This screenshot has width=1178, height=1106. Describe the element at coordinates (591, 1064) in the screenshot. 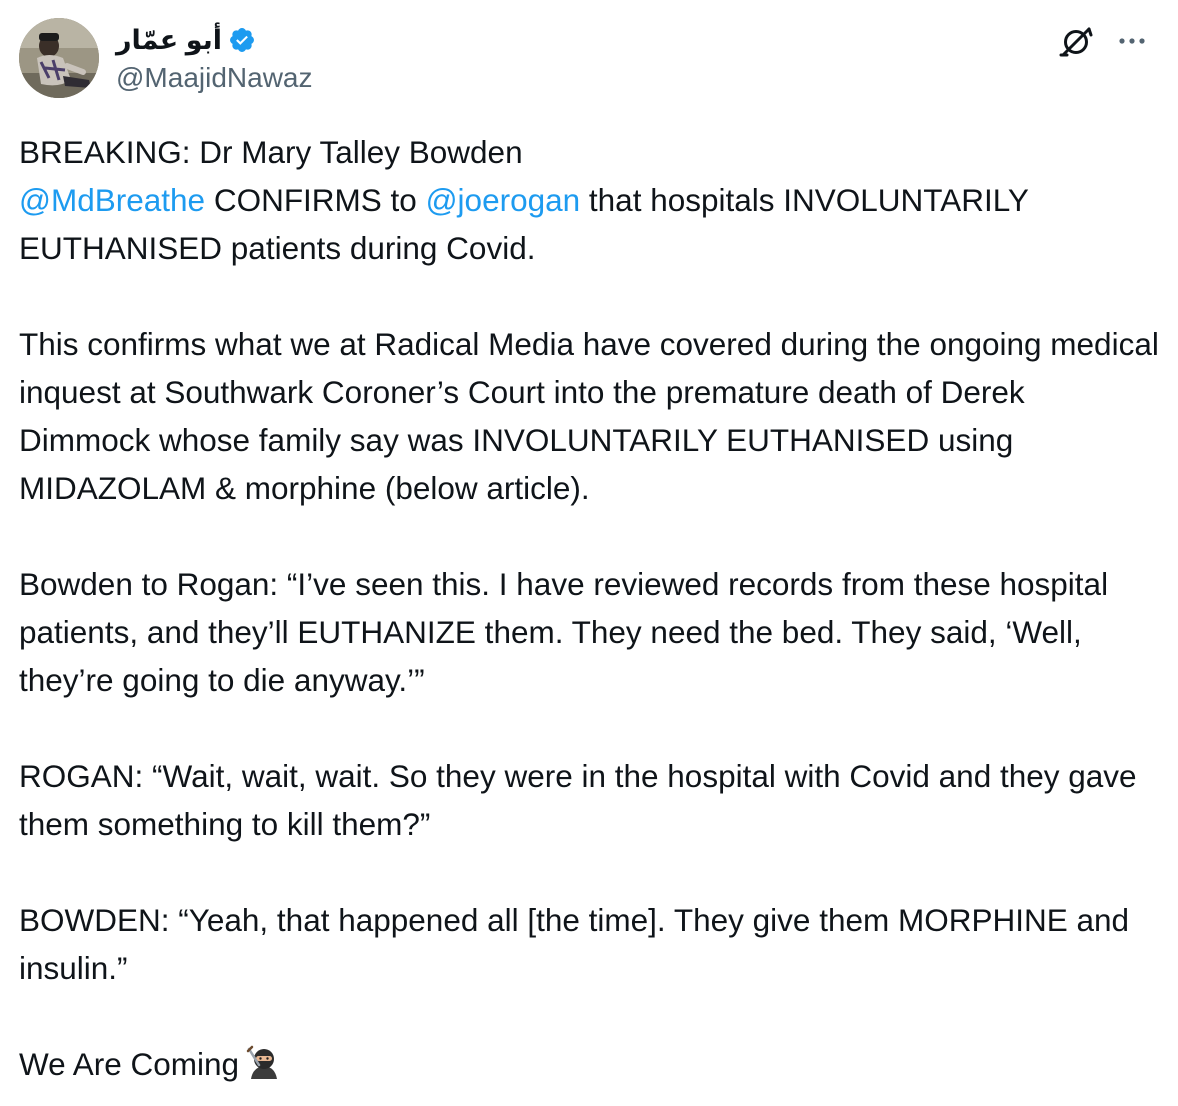

I see `tweet-paragraph-6: We Are Coming` at that location.